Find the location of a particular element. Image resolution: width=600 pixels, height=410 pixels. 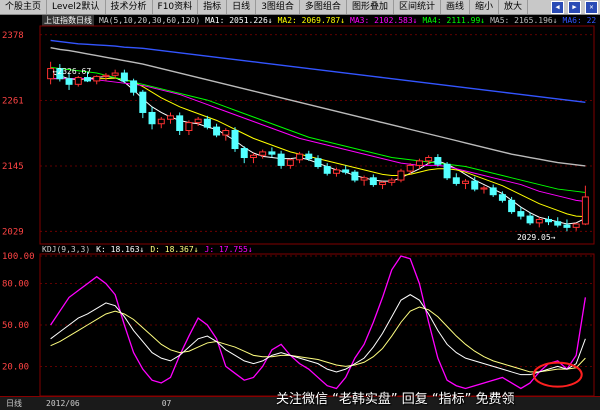

date-label-2: 07 is located at coordinates (166, 403).